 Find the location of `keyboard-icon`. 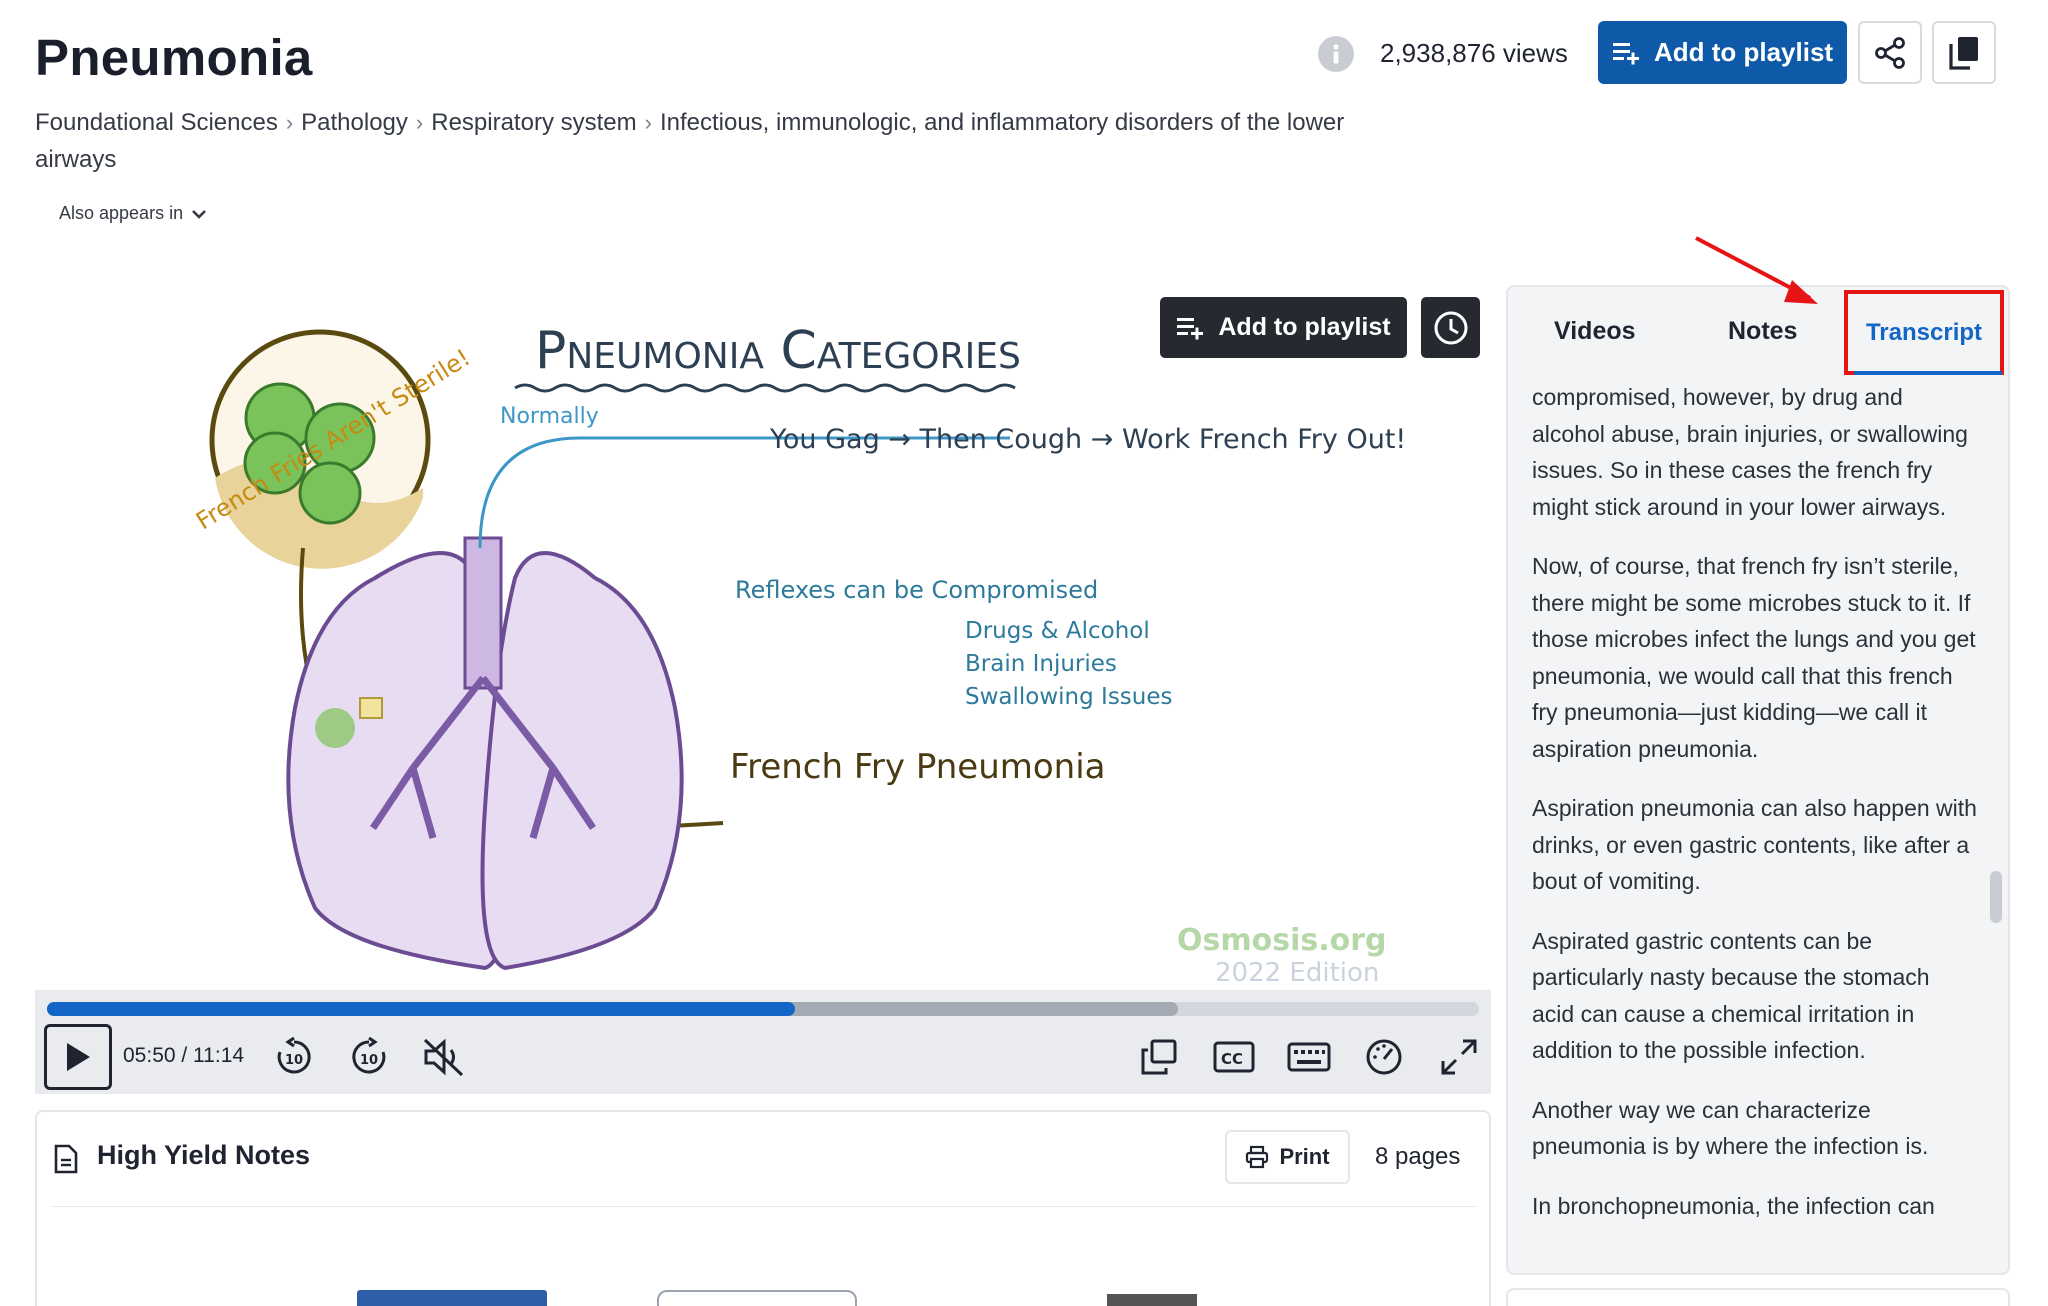

keyboard-icon is located at coordinates (1309, 1057).